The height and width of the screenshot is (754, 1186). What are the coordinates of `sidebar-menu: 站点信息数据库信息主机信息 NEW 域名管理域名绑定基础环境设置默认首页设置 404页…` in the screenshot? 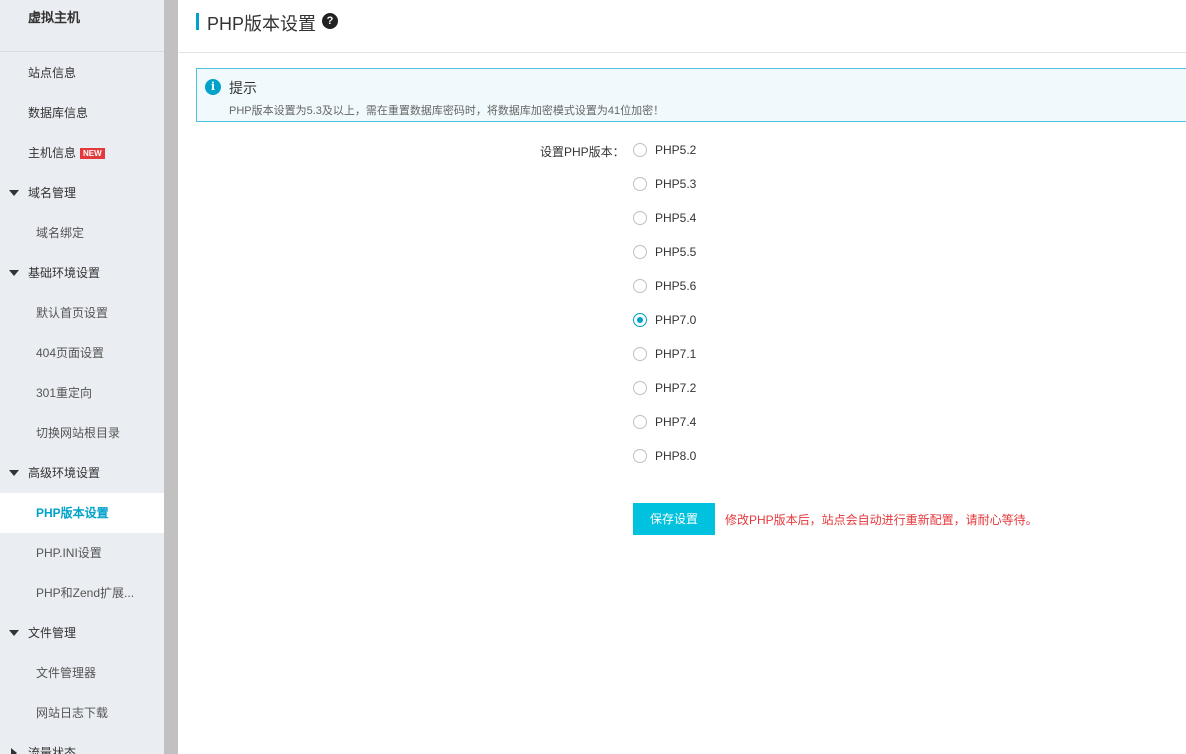 It's located at (82, 403).